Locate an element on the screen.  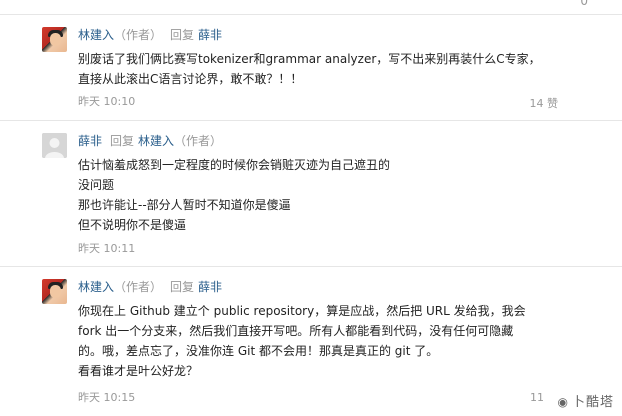
previous-comment-edge: 0 is located at coordinates (311, 7).